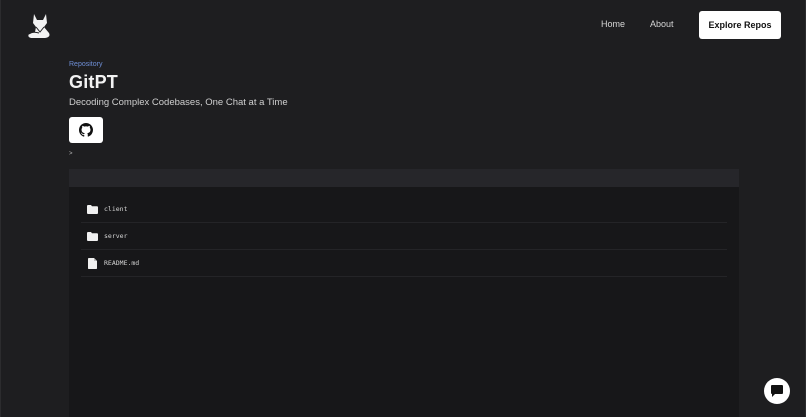 Image resolution: width=806 pixels, height=417 pixels. Describe the element at coordinates (740, 25) in the screenshot. I see `explore-repos-button: Explore Repos` at that location.